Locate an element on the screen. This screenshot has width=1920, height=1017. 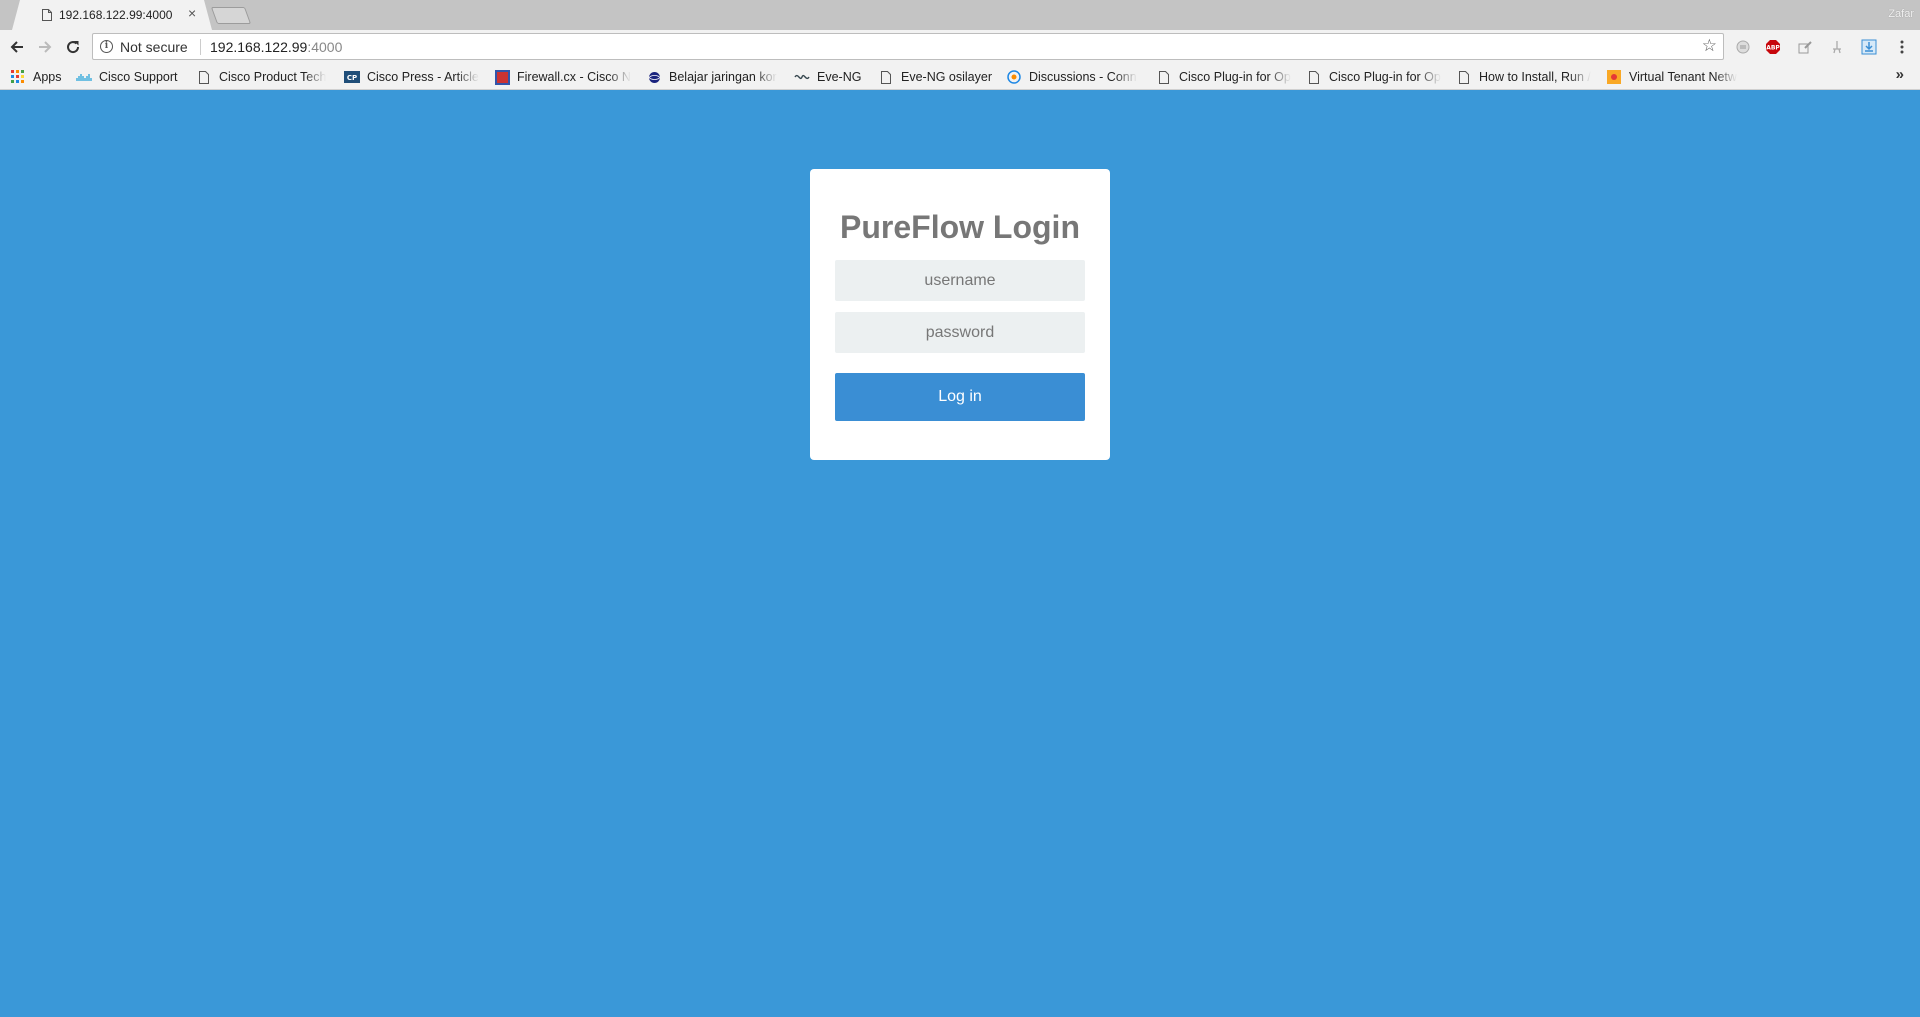
bookmarks-overflow-icon: » is located at coordinates (1900, 74).